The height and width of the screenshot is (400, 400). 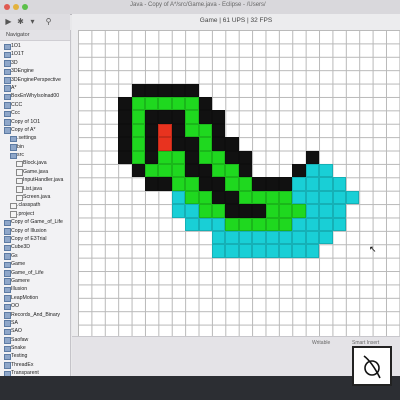 I want to click on navigator-item: .settings, so click(x=35, y=138).